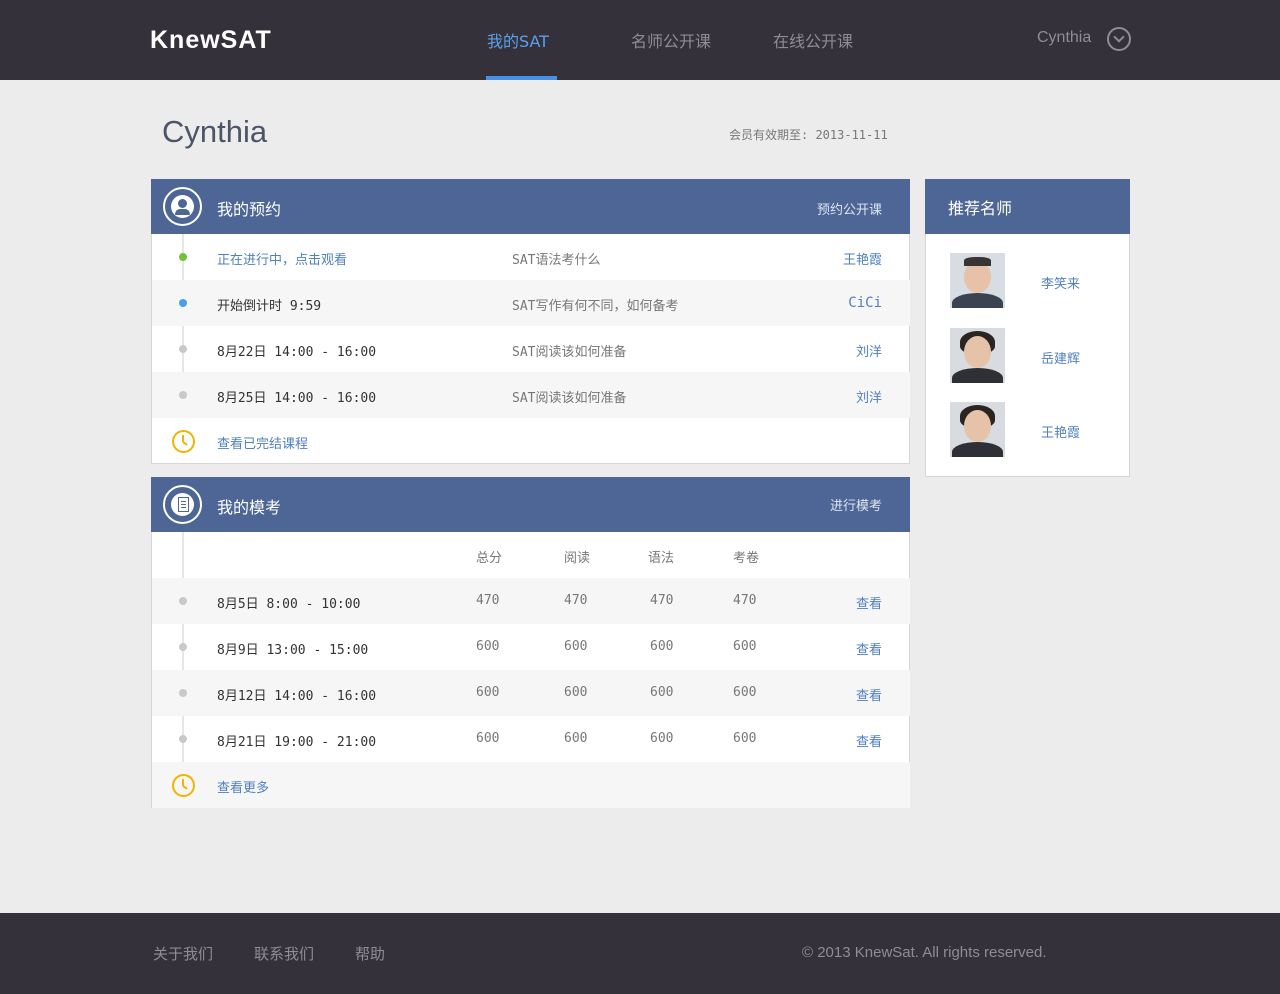 This screenshot has width=1280, height=994. Describe the element at coordinates (297, 696) in the screenshot. I see `exam-time: 8月12日 14:00 - 16:00` at that location.